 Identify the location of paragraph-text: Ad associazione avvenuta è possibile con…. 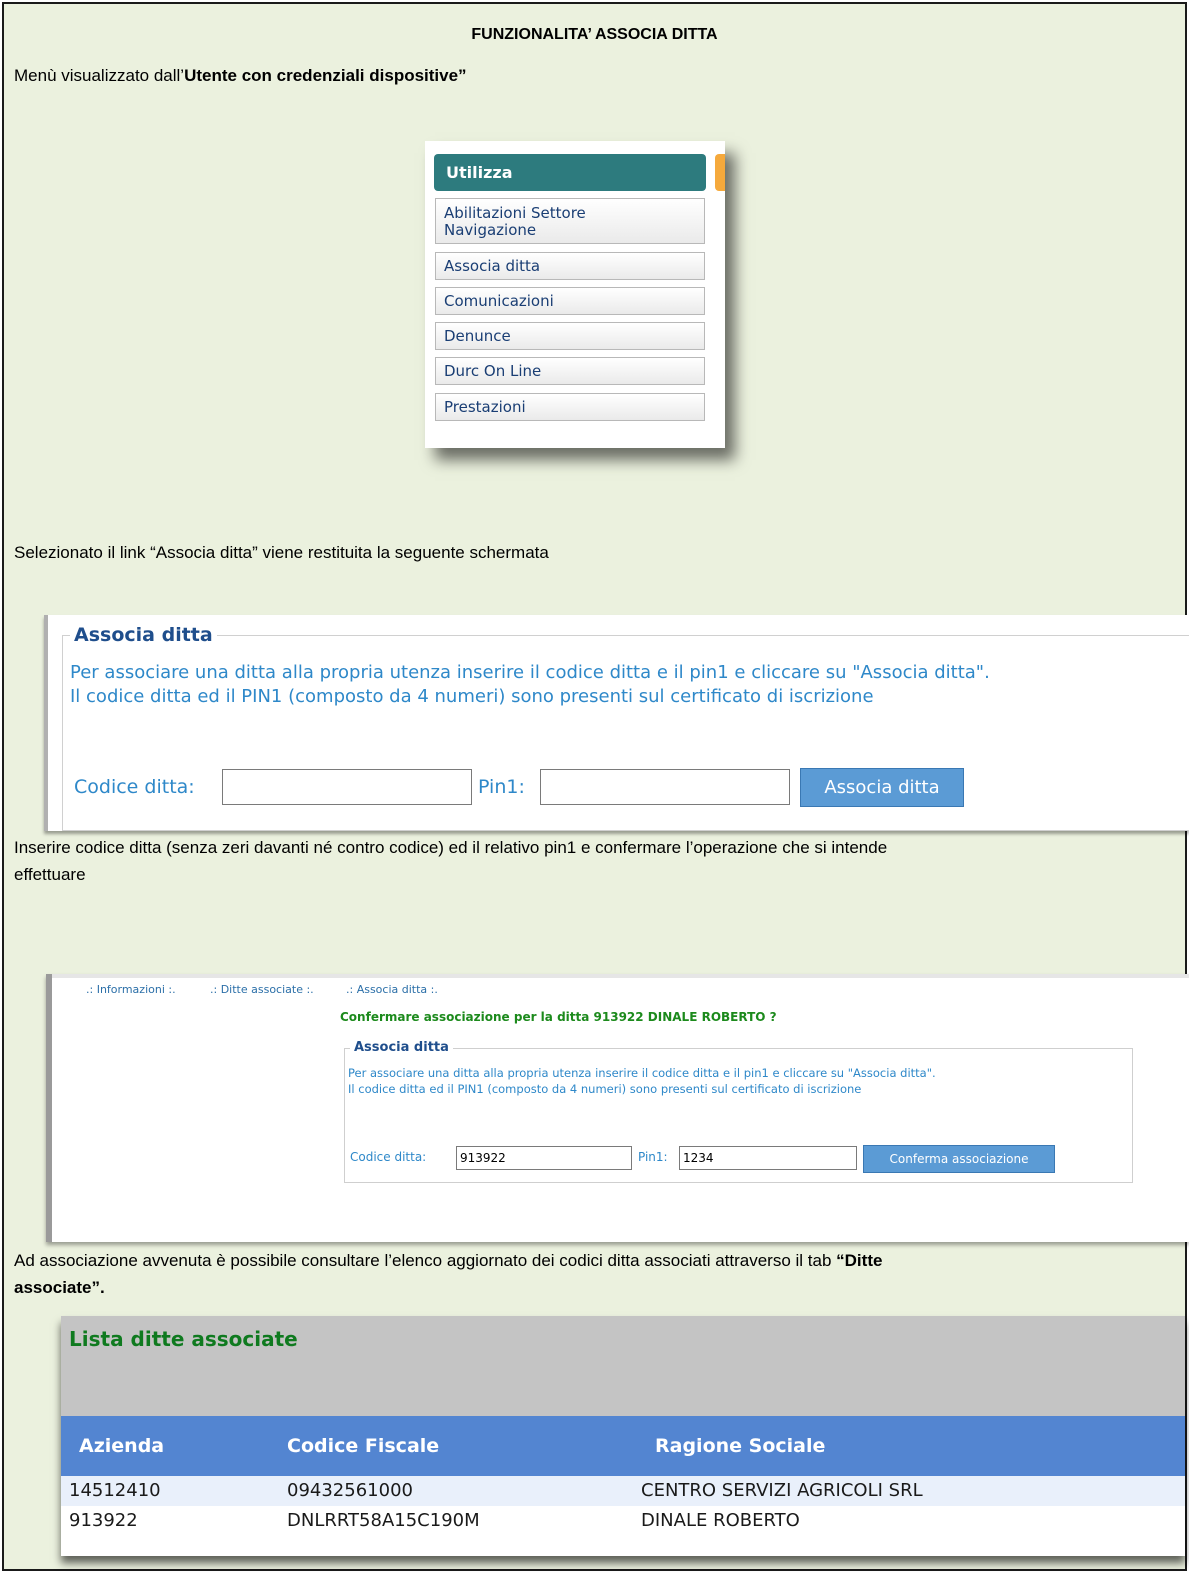
(425, 1260).